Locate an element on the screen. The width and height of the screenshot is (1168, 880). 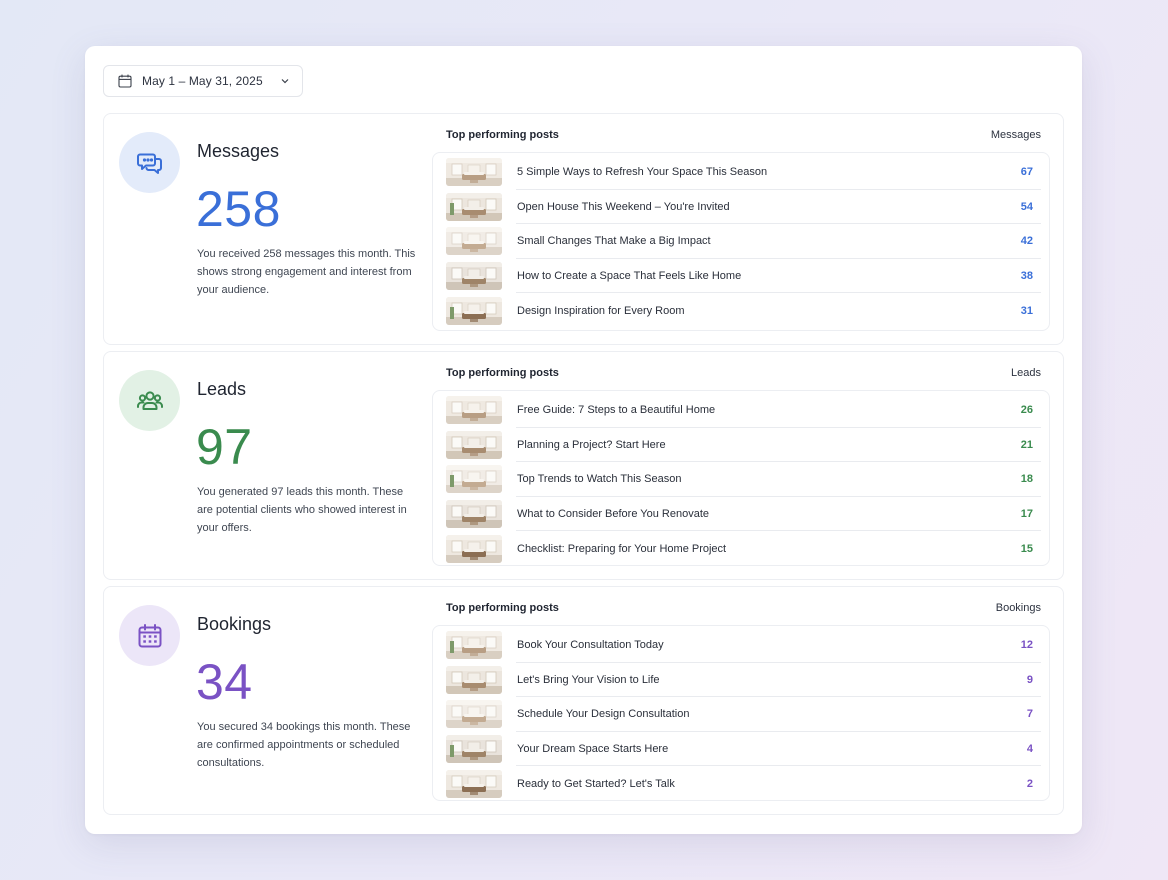
post-value: 26 is located at coordinates (1026, 410).